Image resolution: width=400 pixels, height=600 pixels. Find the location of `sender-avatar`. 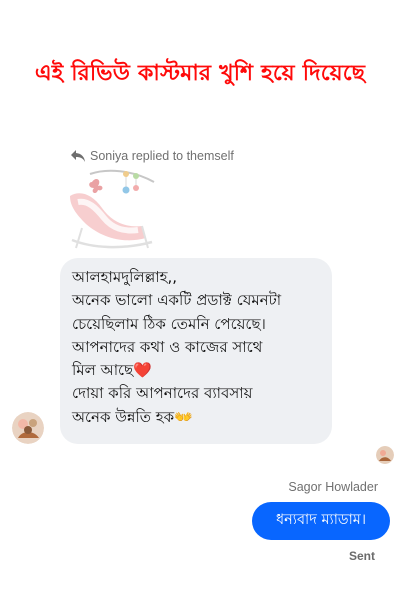

sender-avatar is located at coordinates (28, 428).